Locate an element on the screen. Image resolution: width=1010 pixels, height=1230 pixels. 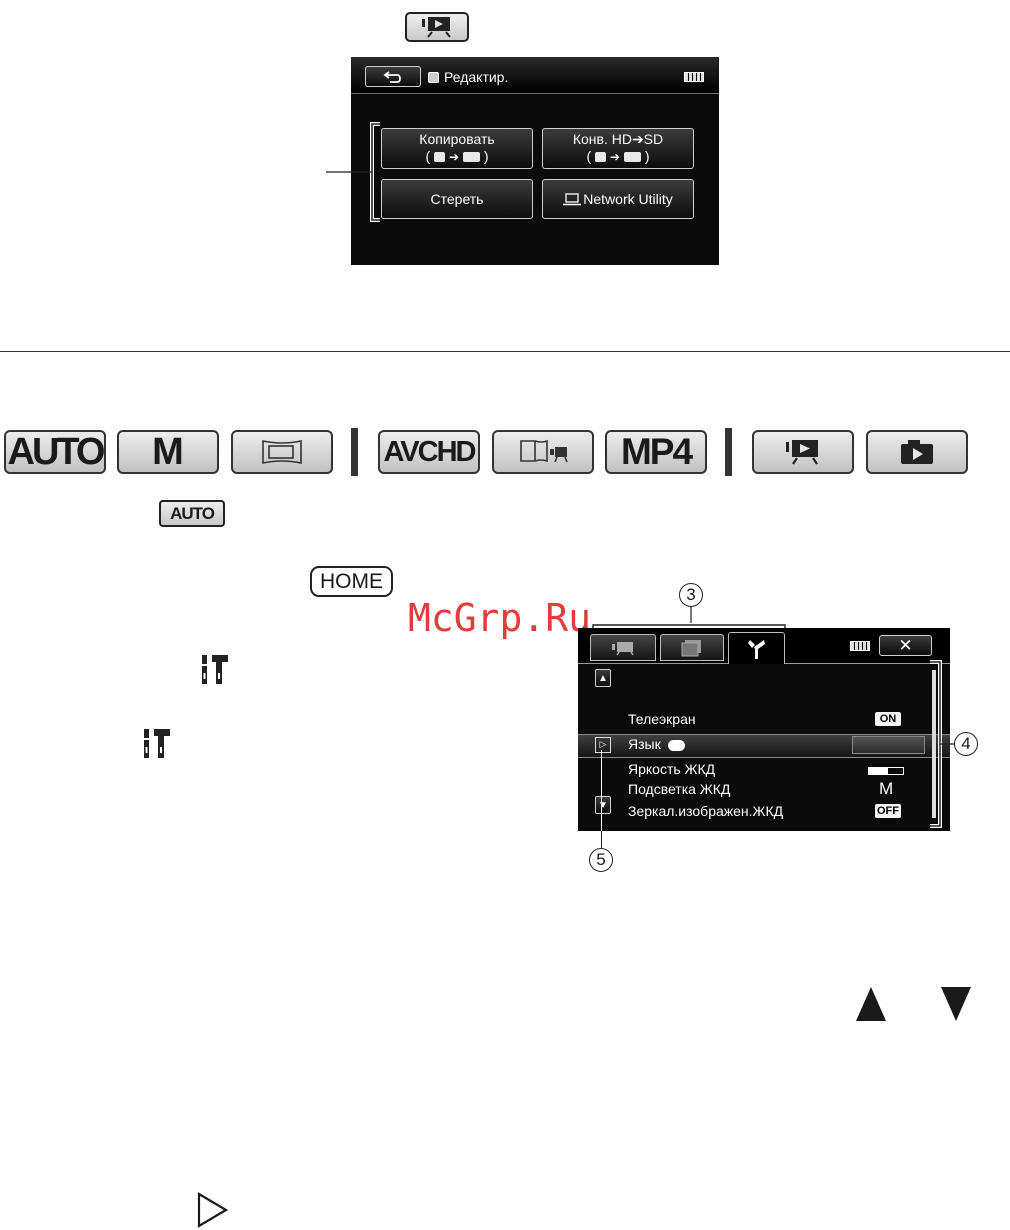
edit-icon is located at coordinates (691, 647).